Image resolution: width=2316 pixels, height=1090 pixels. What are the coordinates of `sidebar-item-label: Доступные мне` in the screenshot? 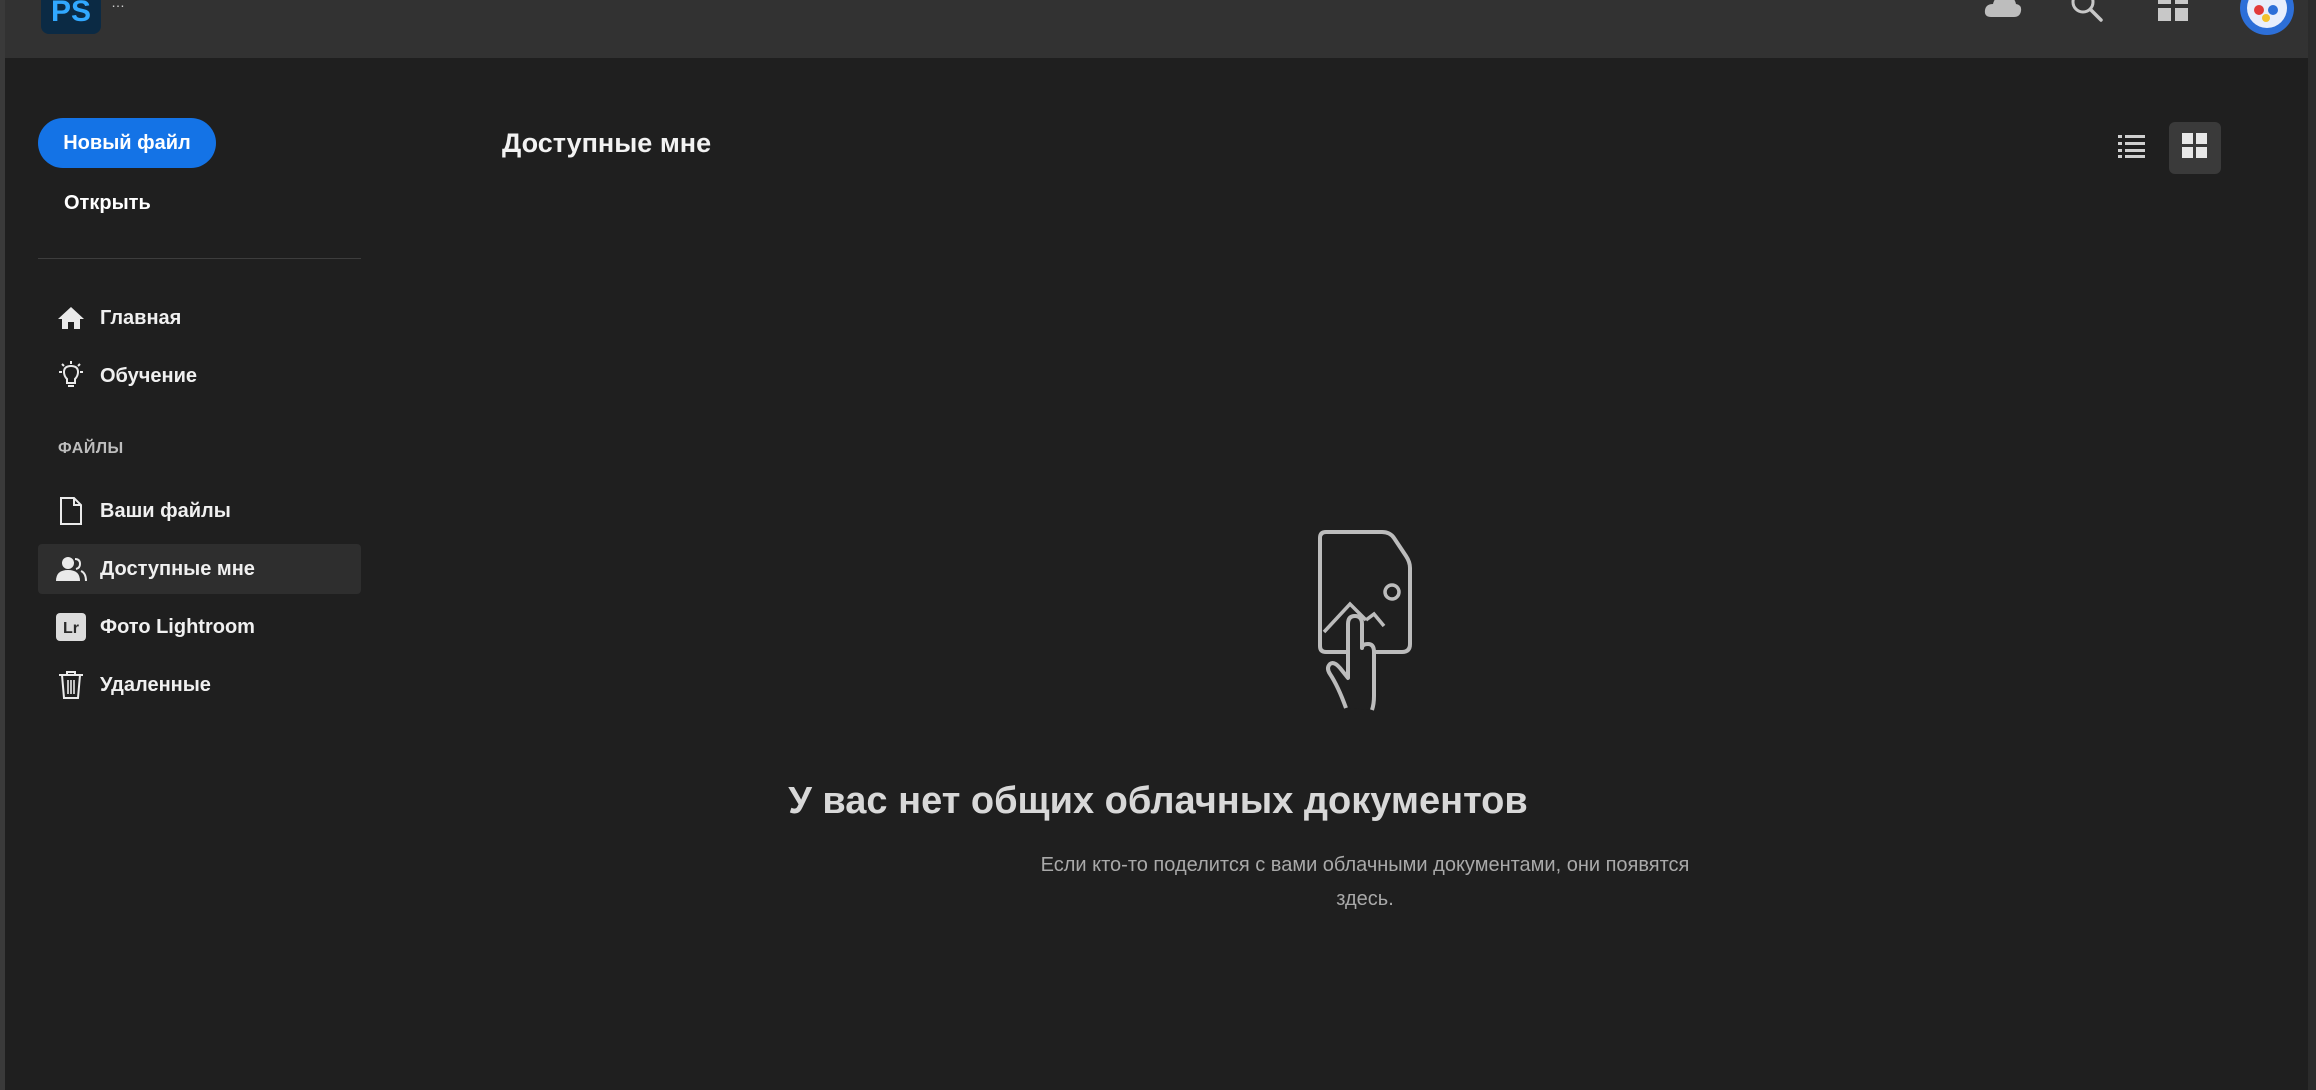 It's located at (177, 568).